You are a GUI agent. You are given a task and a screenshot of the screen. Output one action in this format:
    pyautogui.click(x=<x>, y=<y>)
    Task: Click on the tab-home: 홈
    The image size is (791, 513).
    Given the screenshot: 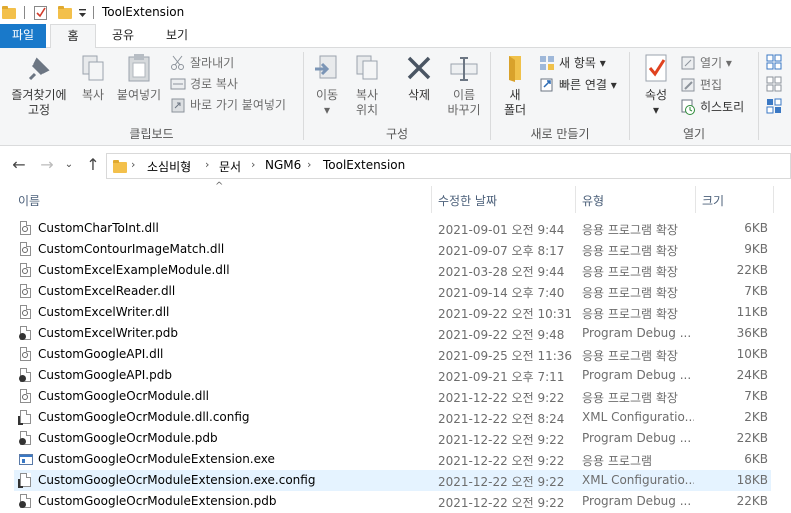 What is the action you would take?
    pyautogui.click(x=73, y=36)
    